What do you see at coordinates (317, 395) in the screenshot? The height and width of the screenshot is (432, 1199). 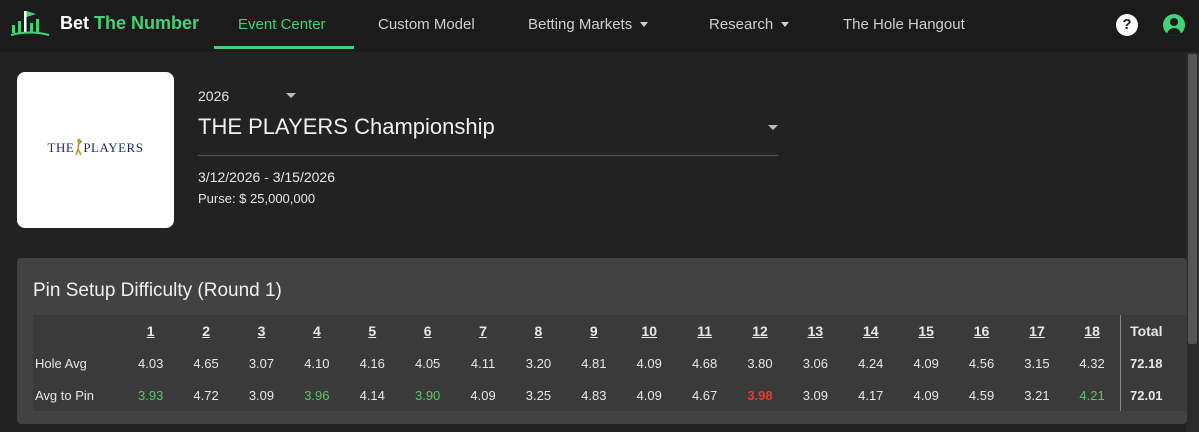 I see `table-cell: 3.96` at bounding box center [317, 395].